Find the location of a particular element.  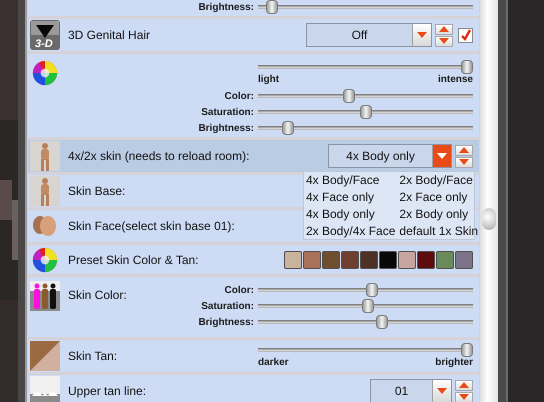

row-label: Skin Color: is located at coordinates (97, 295).